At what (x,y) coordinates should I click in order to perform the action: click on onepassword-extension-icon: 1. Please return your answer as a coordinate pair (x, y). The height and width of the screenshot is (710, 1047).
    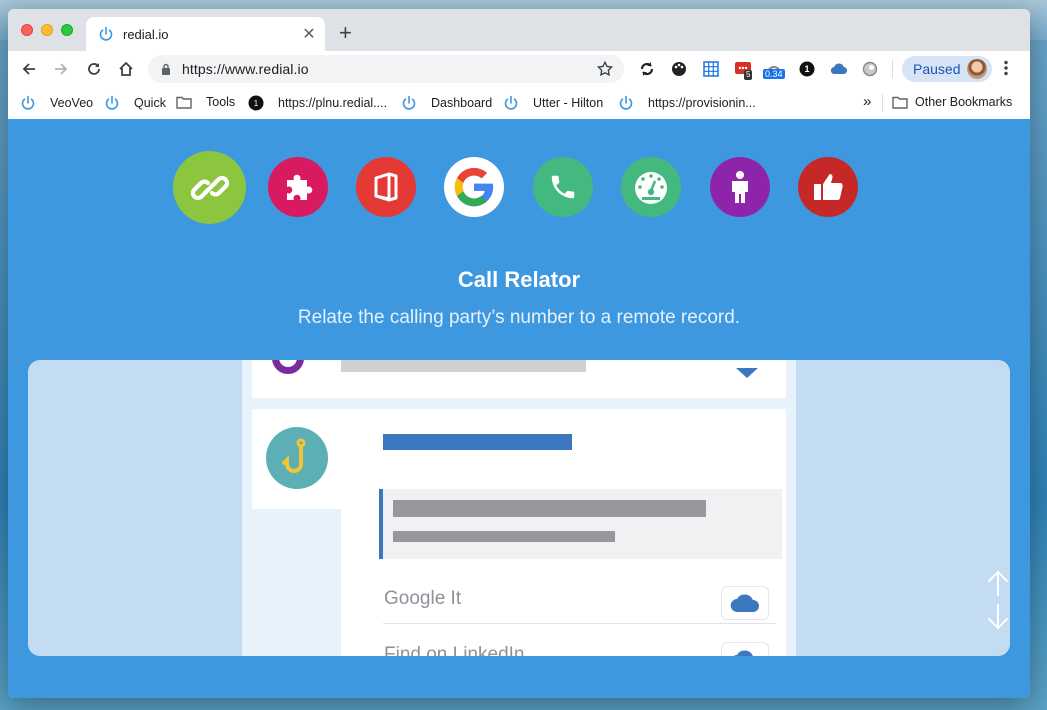
    Looking at the image, I should click on (807, 69).